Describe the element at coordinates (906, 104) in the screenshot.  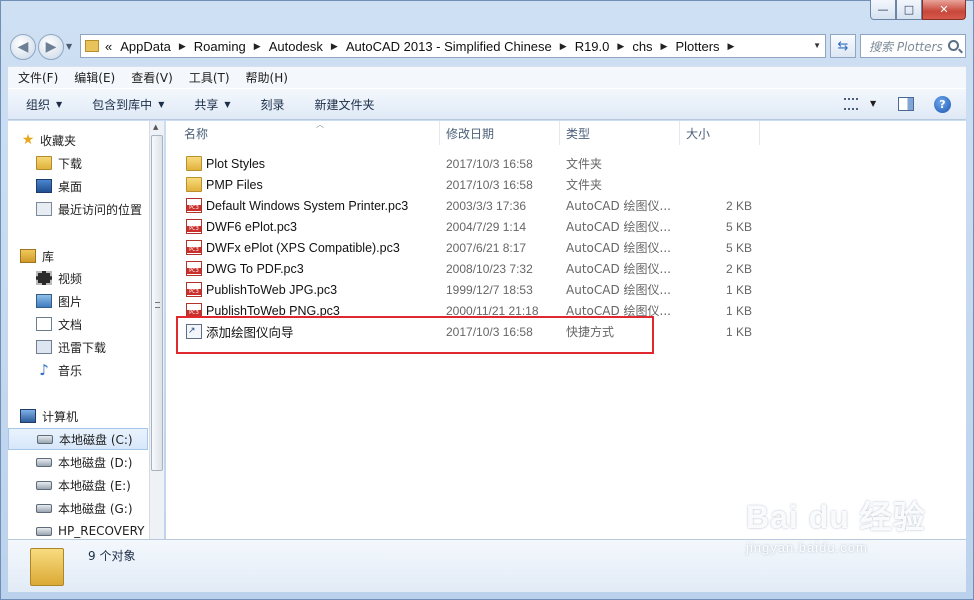
I see `preview-pane-icon` at that location.